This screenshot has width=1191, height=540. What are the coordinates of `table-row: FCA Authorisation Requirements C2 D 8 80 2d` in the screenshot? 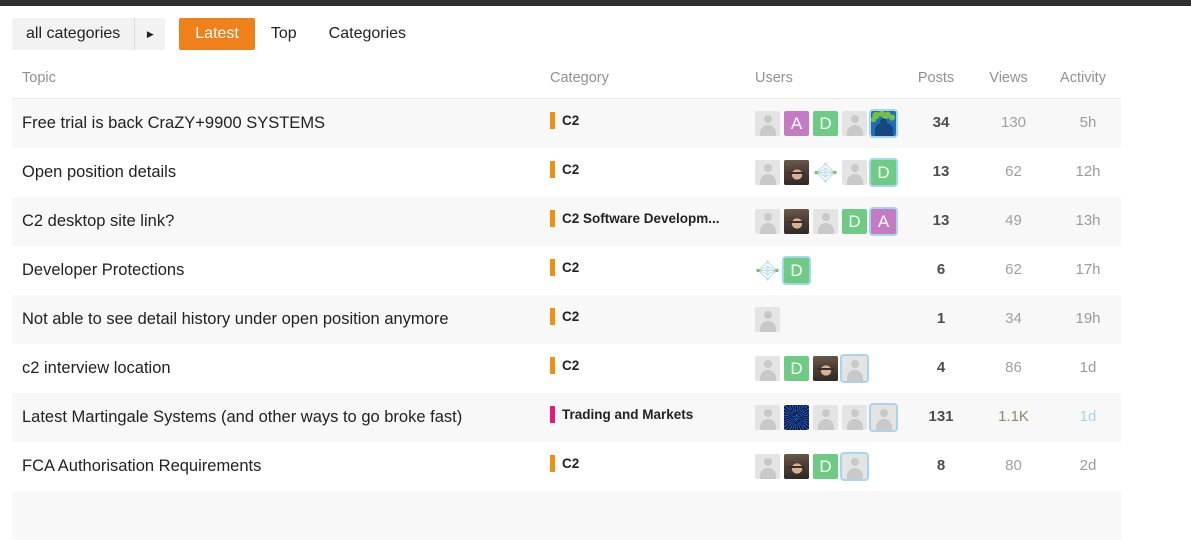 It's located at (566, 466).